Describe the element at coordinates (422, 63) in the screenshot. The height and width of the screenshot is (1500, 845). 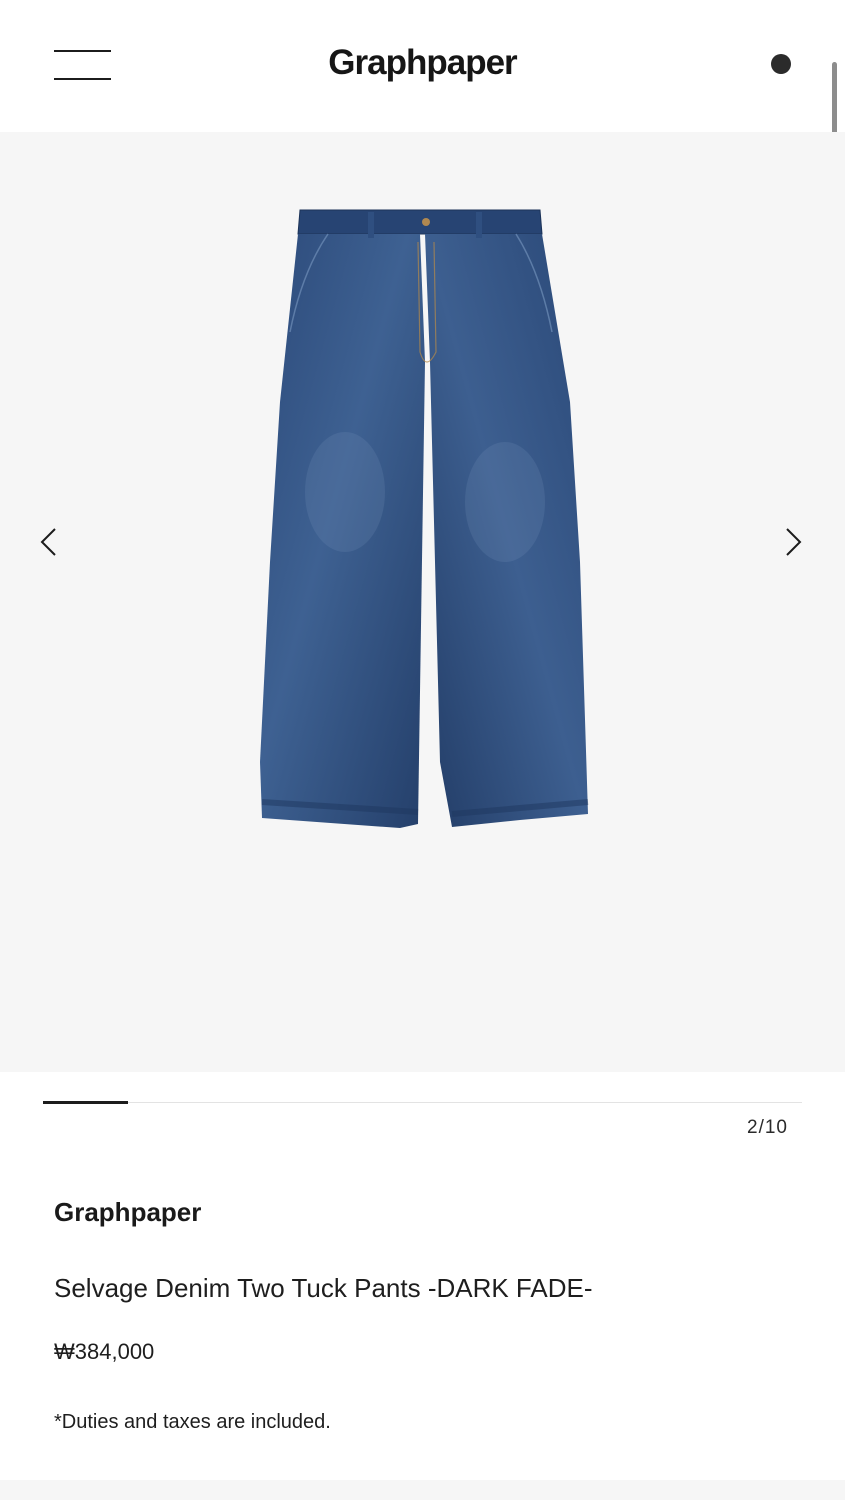
I see `site-logo: Graphpaper` at that location.